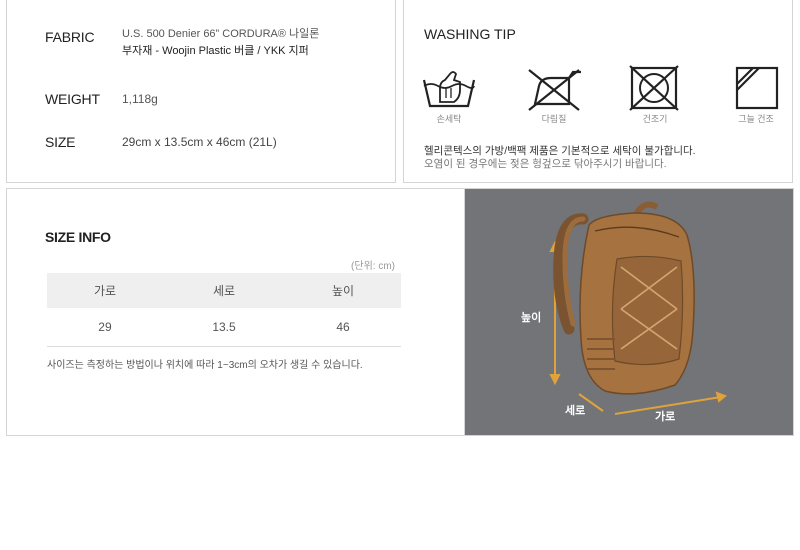  What do you see at coordinates (343, 327) in the screenshot?
I see `value-height: 46` at bounding box center [343, 327].